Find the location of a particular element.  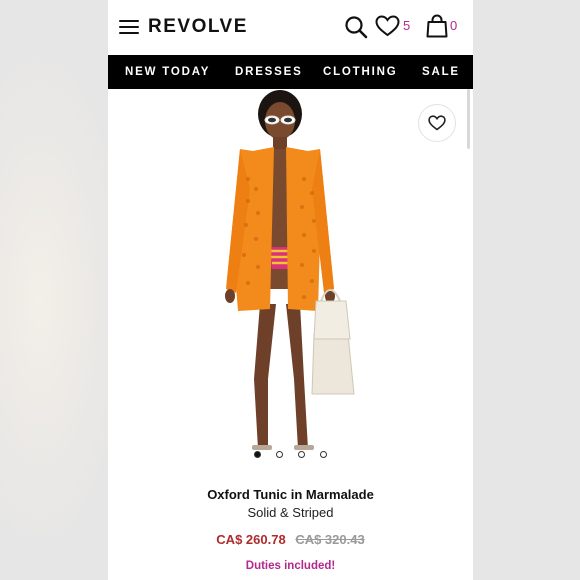

brand-logo: REVOLVE is located at coordinates (198, 27).